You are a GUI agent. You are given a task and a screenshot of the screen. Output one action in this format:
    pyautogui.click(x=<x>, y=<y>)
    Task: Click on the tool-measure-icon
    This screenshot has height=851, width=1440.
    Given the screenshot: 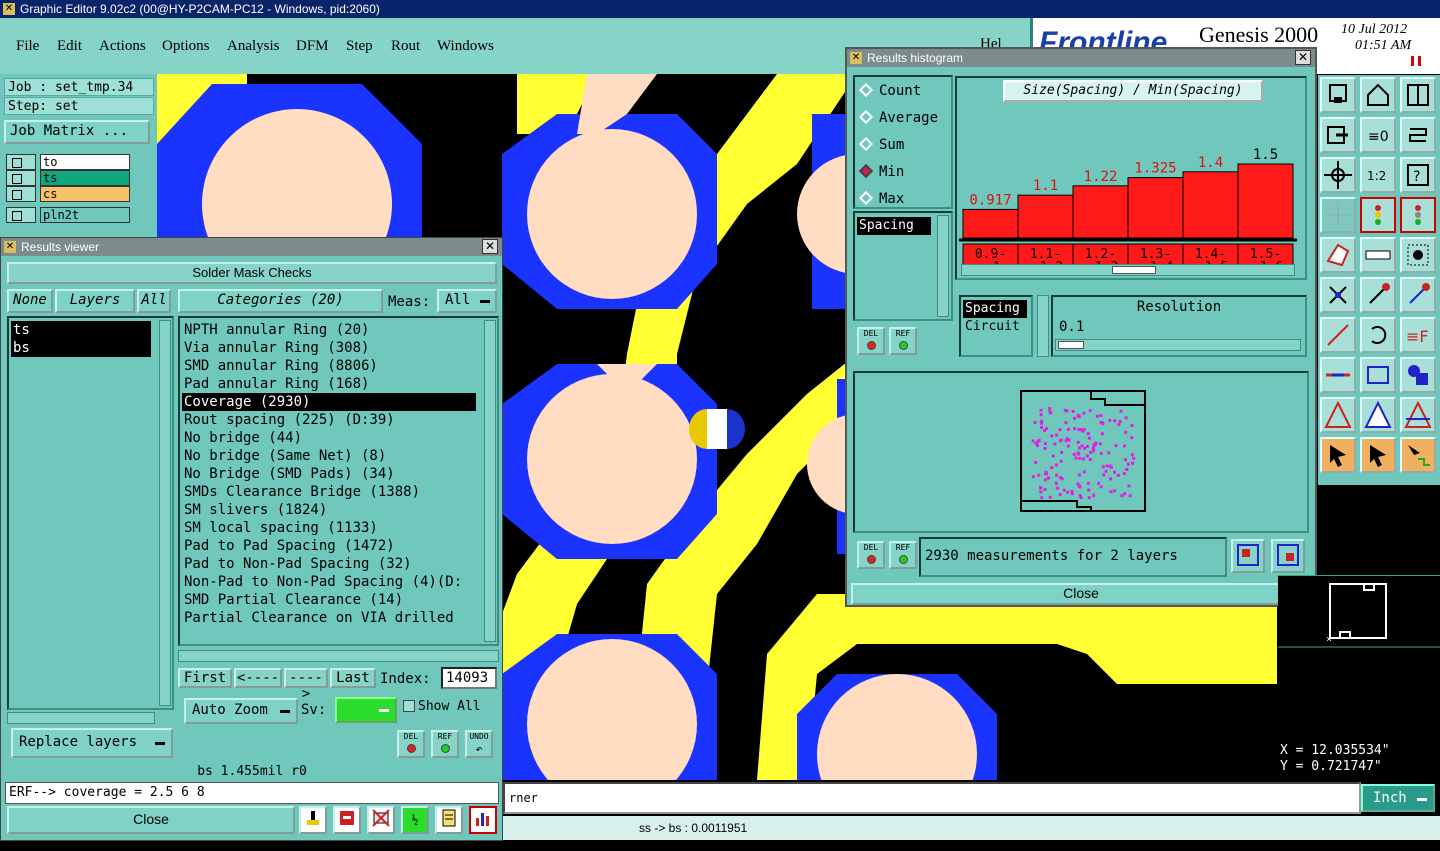 What is the action you would take?
    pyautogui.click(x=1338, y=255)
    